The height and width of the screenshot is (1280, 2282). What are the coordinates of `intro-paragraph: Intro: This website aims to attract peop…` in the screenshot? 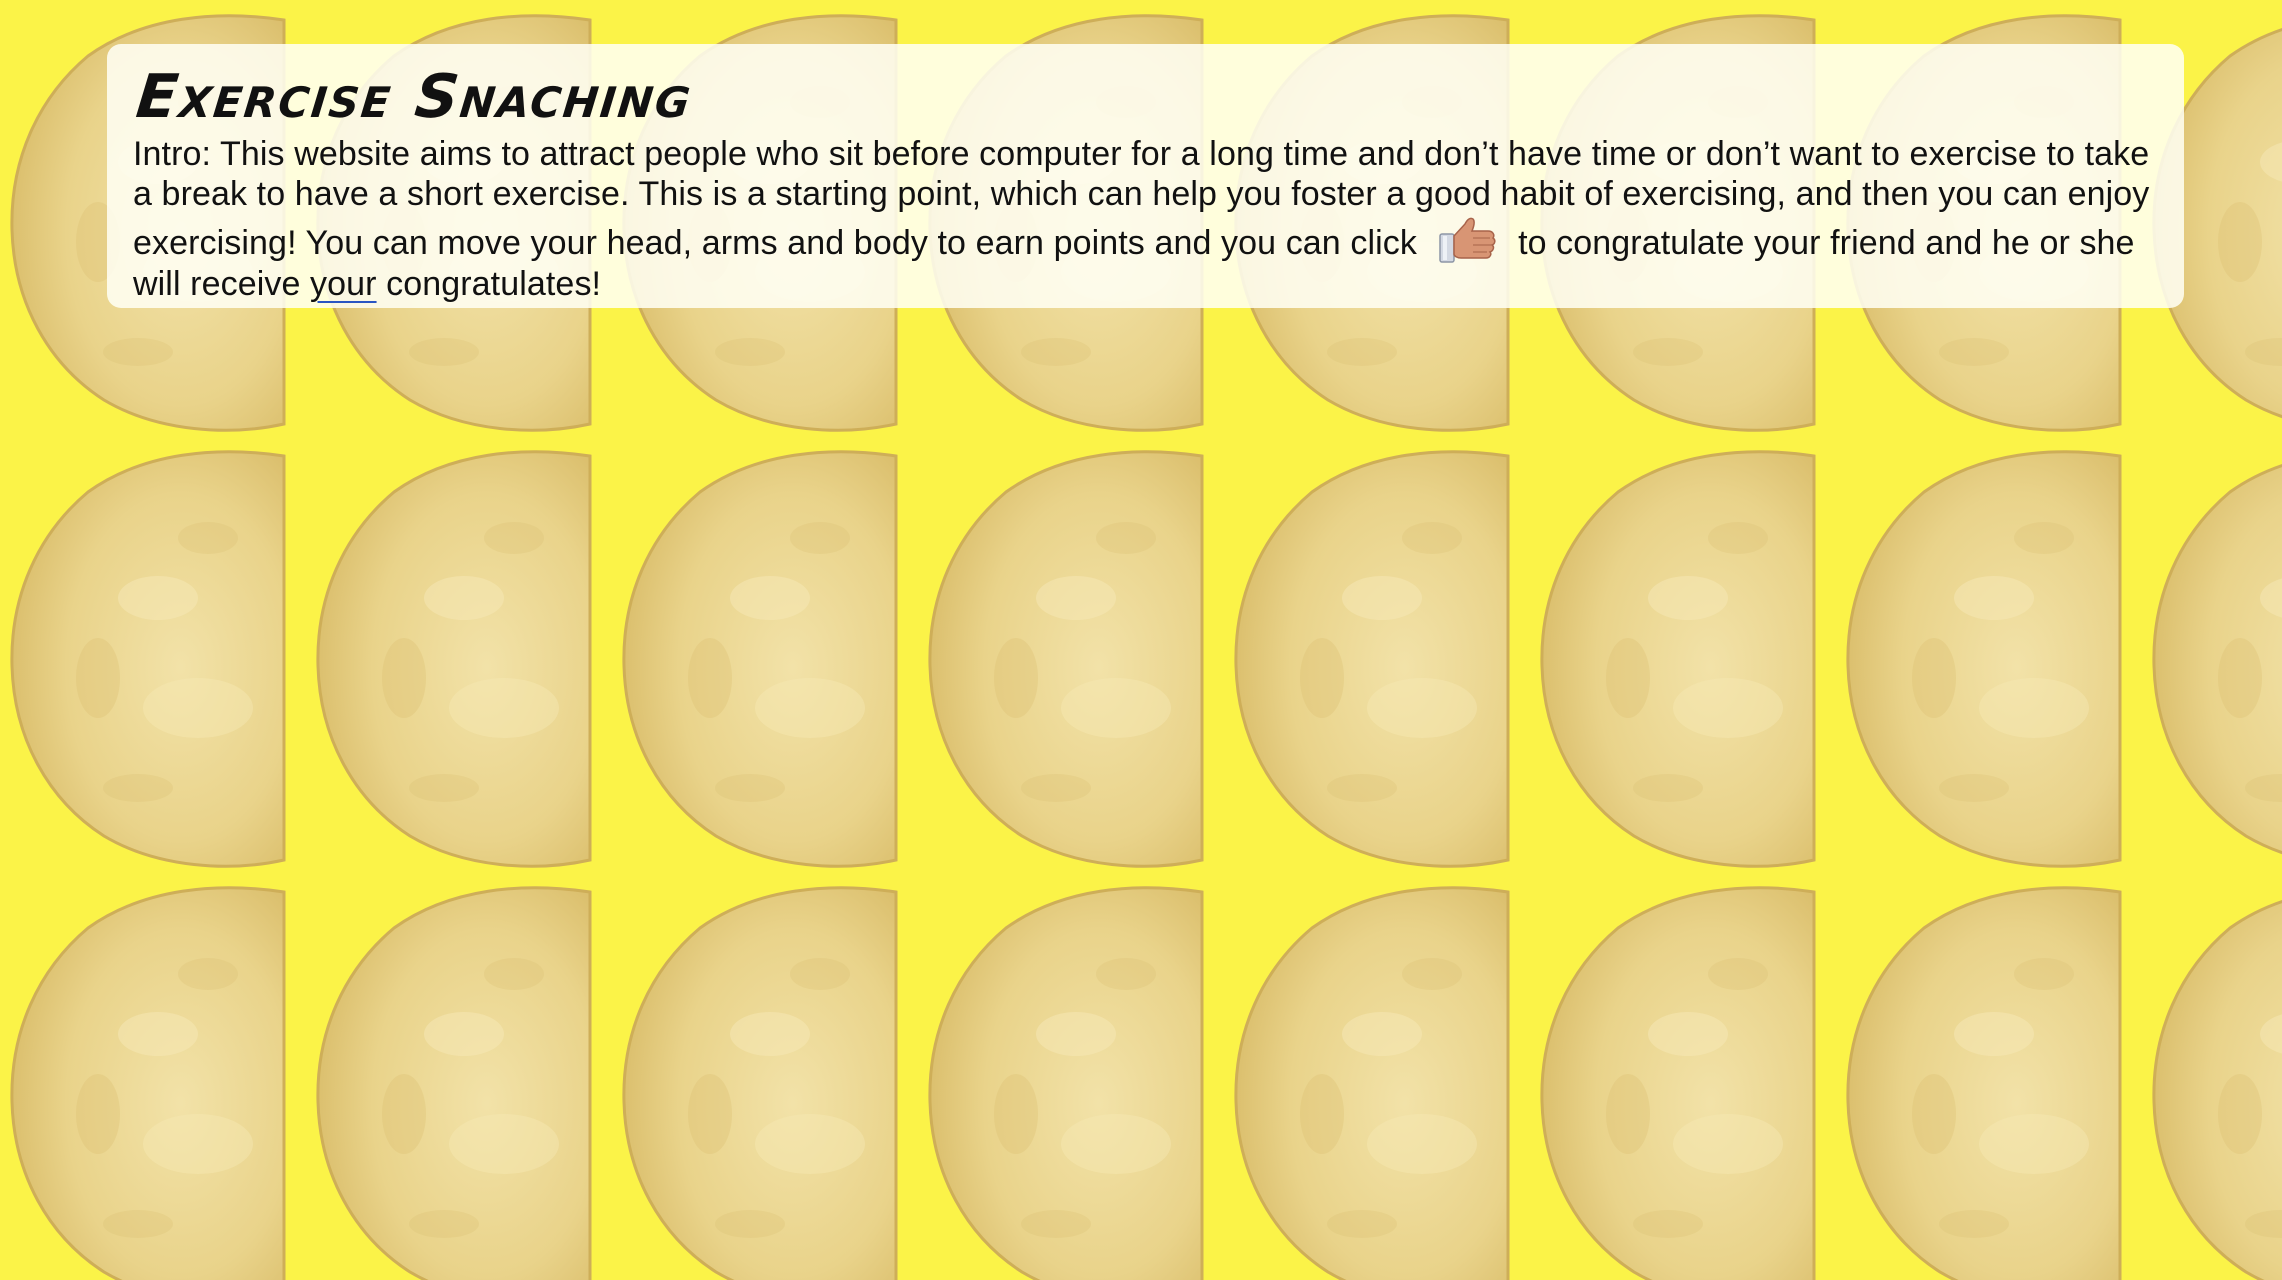 It's located at (1145, 219).